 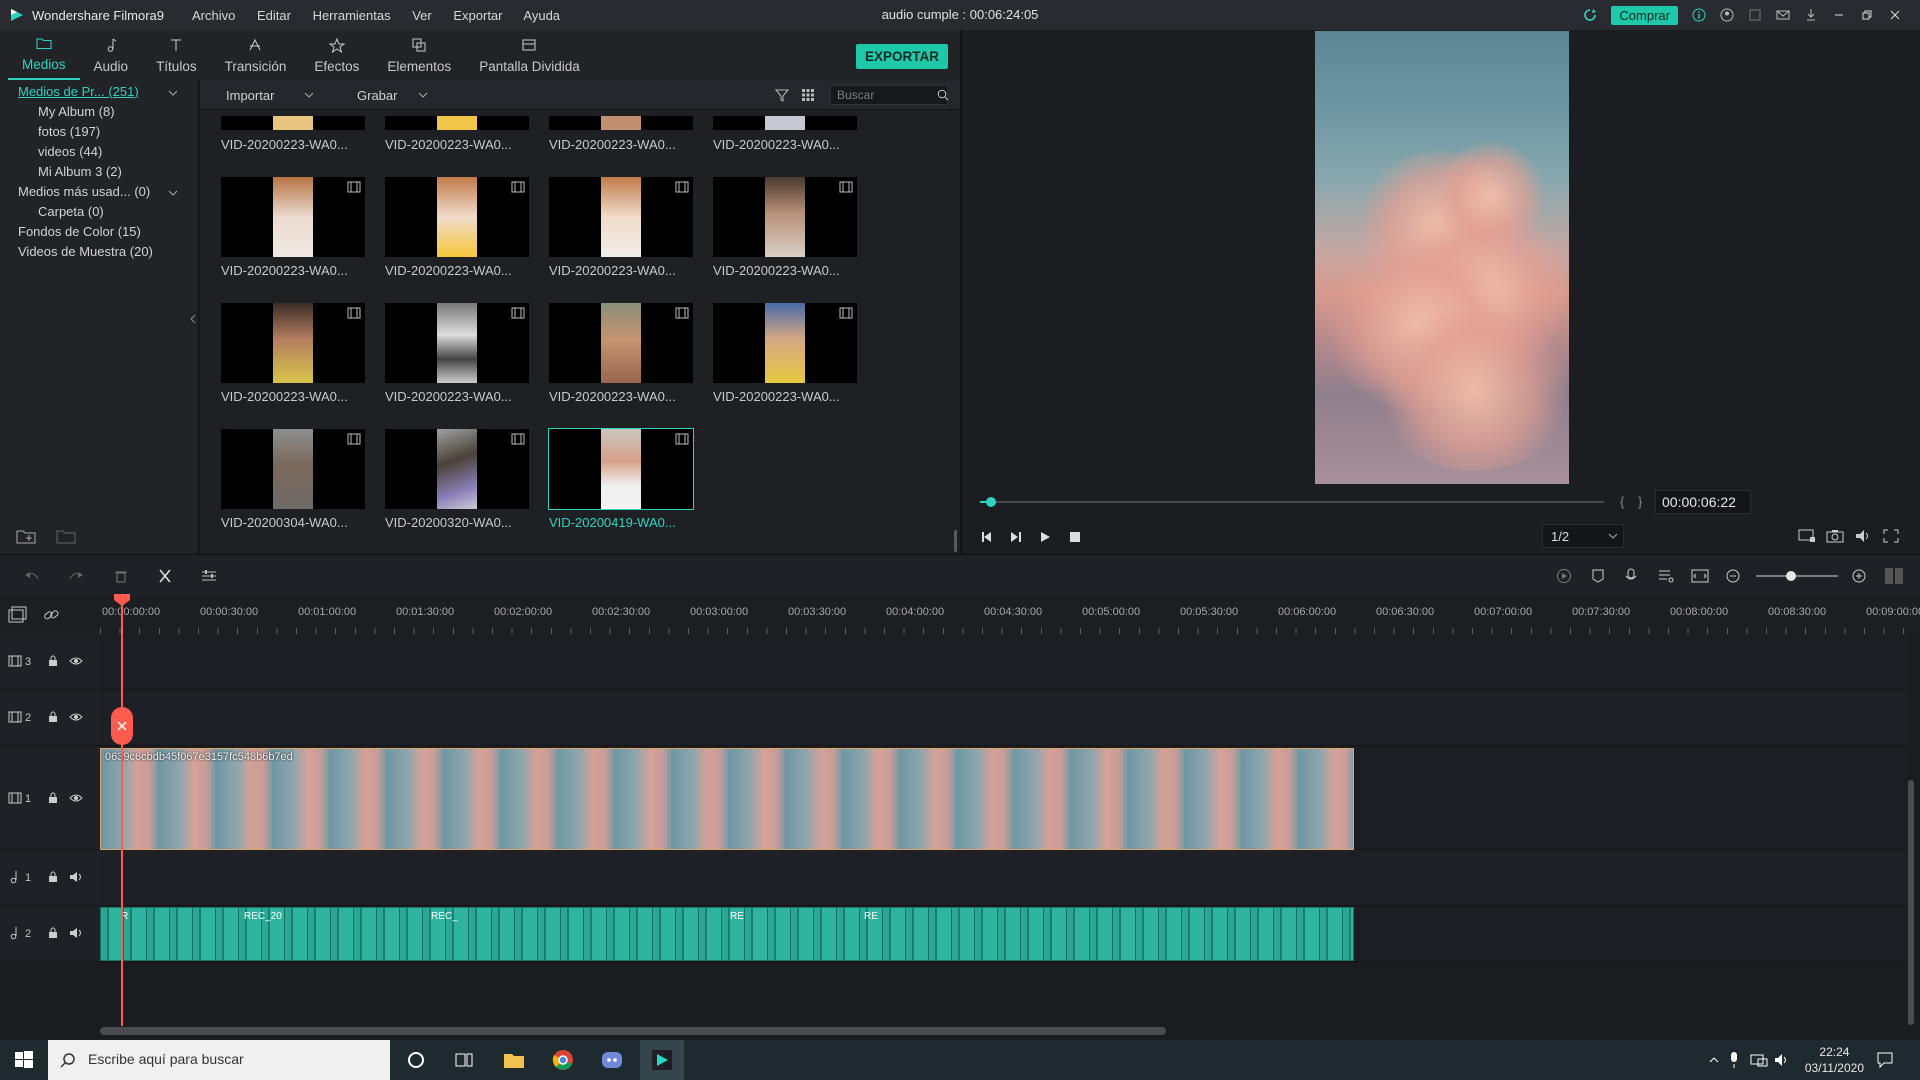 What do you see at coordinates (1863, 536) in the screenshot?
I see `volume-icon` at bounding box center [1863, 536].